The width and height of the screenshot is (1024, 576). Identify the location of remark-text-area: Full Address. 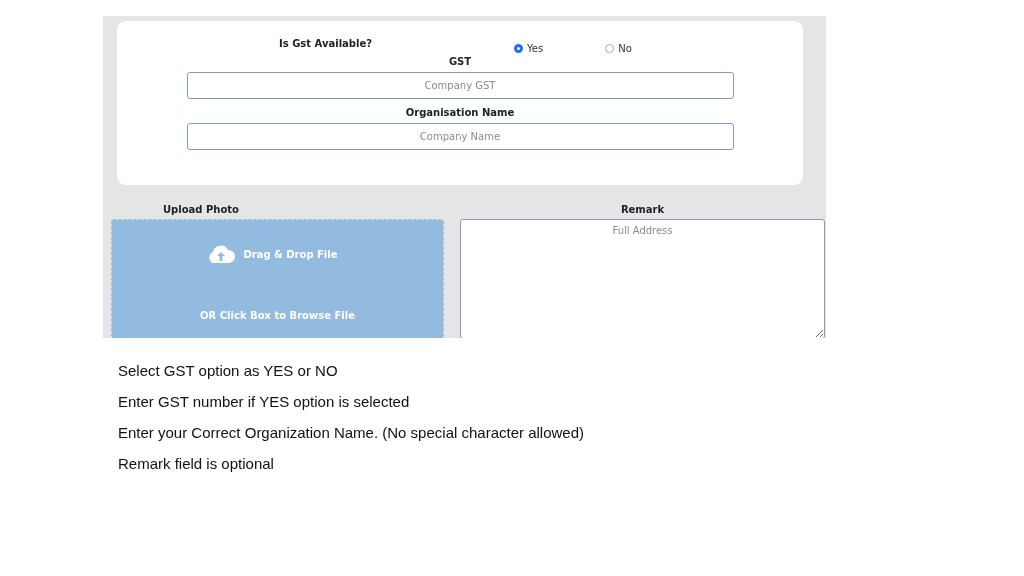
(642, 278).